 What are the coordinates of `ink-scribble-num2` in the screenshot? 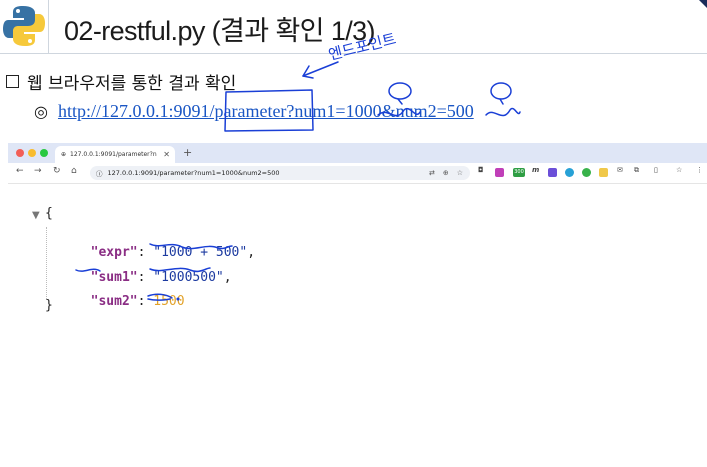 It's located at (503, 112).